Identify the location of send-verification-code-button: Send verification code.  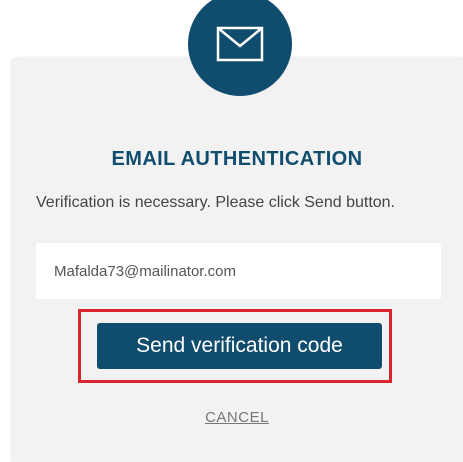
(239, 346).